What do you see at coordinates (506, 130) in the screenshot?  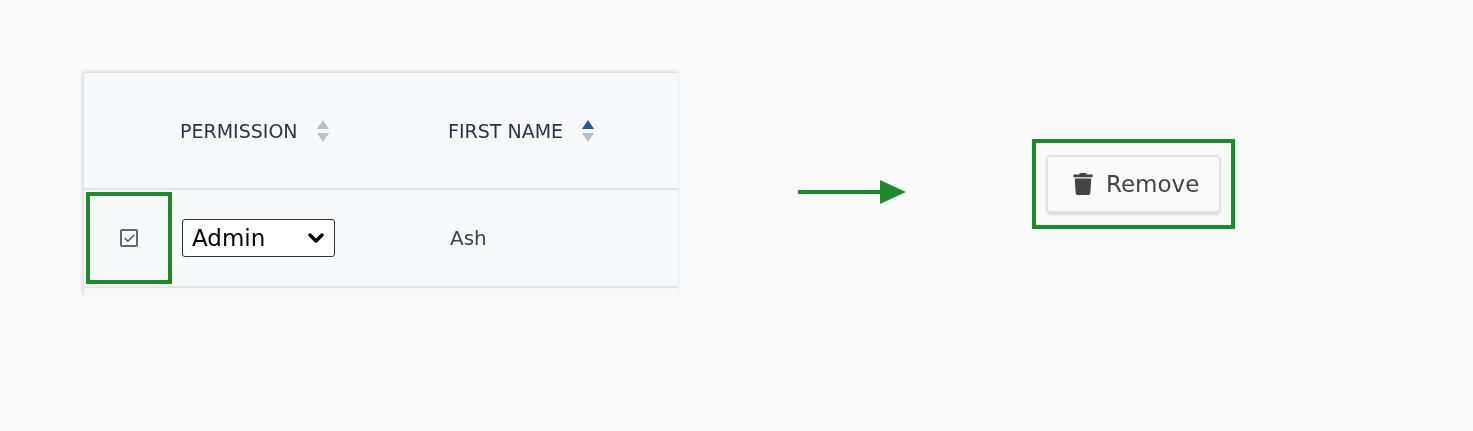 I see `column-header: FIRST NAME` at bounding box center [506, 130].